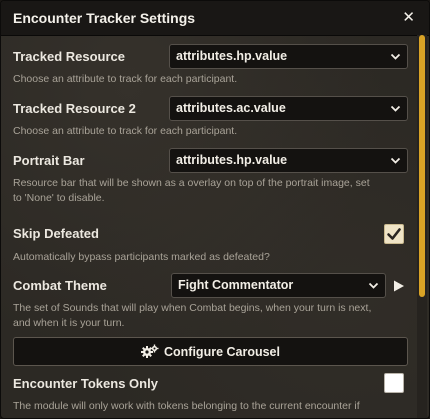  What do you see at coordinates (394, 383) in the screenshot?
I see `encounter-tokens-only-checkbox` at bounding box center [394, 383].